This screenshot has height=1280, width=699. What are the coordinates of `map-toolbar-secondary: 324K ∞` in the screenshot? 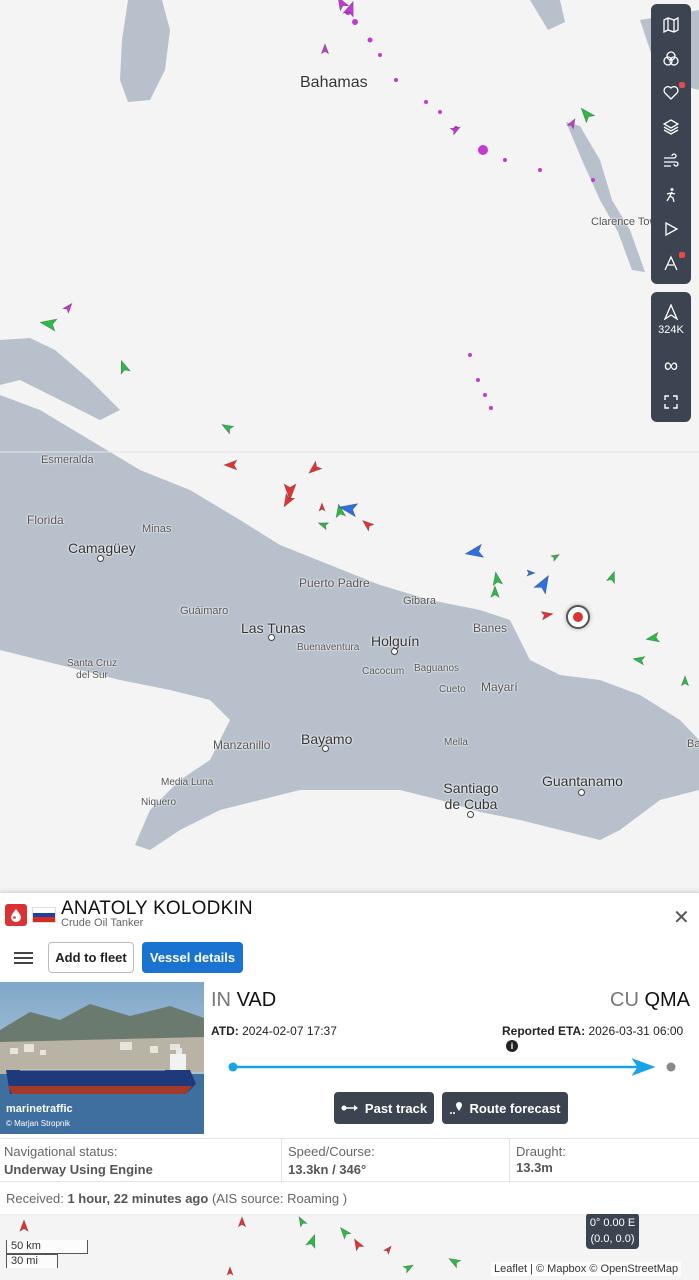 It's located at (671, 357).